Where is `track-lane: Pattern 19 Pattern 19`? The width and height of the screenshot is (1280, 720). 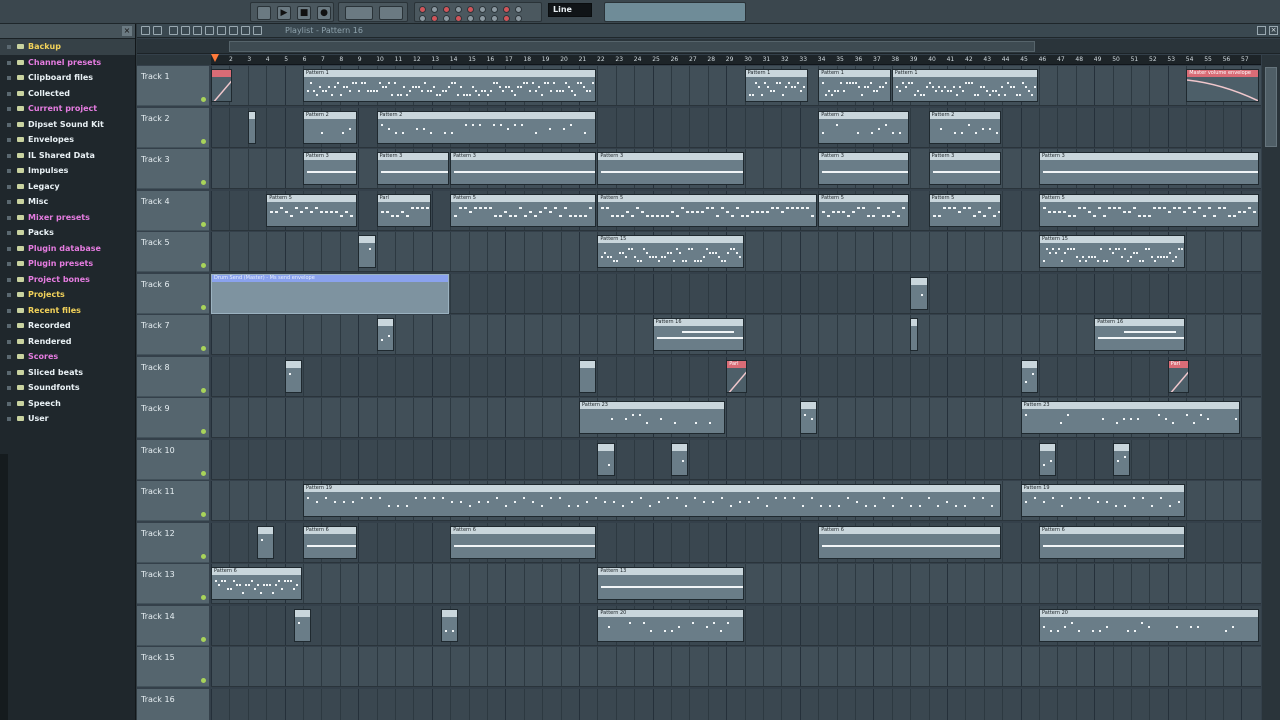
track-lane: Pattern 19 Pattern 19 is located at coordinates (736, 501).